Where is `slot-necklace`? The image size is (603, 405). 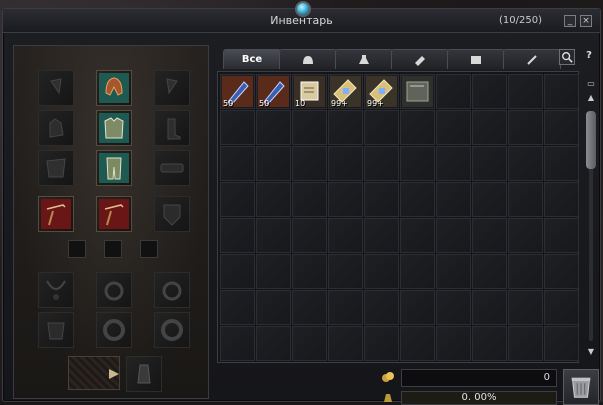
slot-necklace is located at coordinates (56, 290).